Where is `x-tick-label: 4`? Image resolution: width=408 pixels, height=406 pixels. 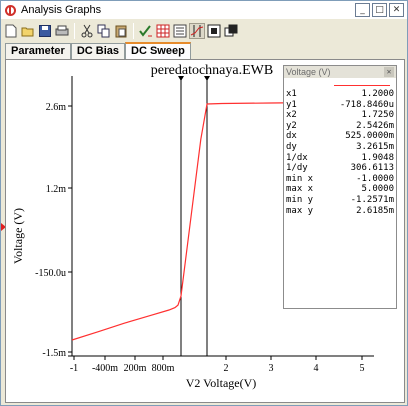 x-tick-label: 4 is located at coordinates (316, 368).